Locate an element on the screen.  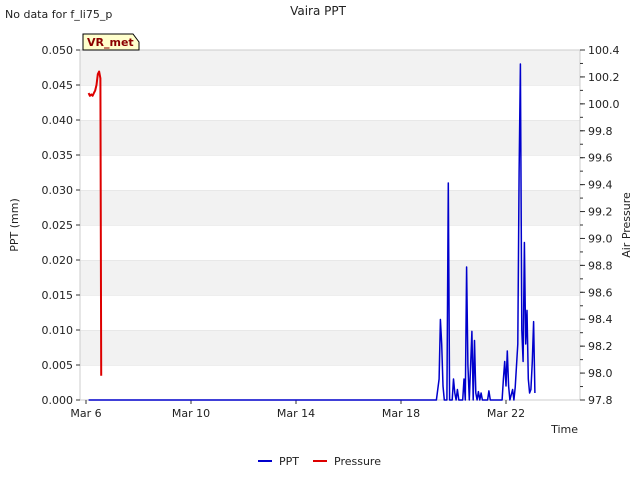
right-tick-label: 98.4 is located at coordinates (600, 319).